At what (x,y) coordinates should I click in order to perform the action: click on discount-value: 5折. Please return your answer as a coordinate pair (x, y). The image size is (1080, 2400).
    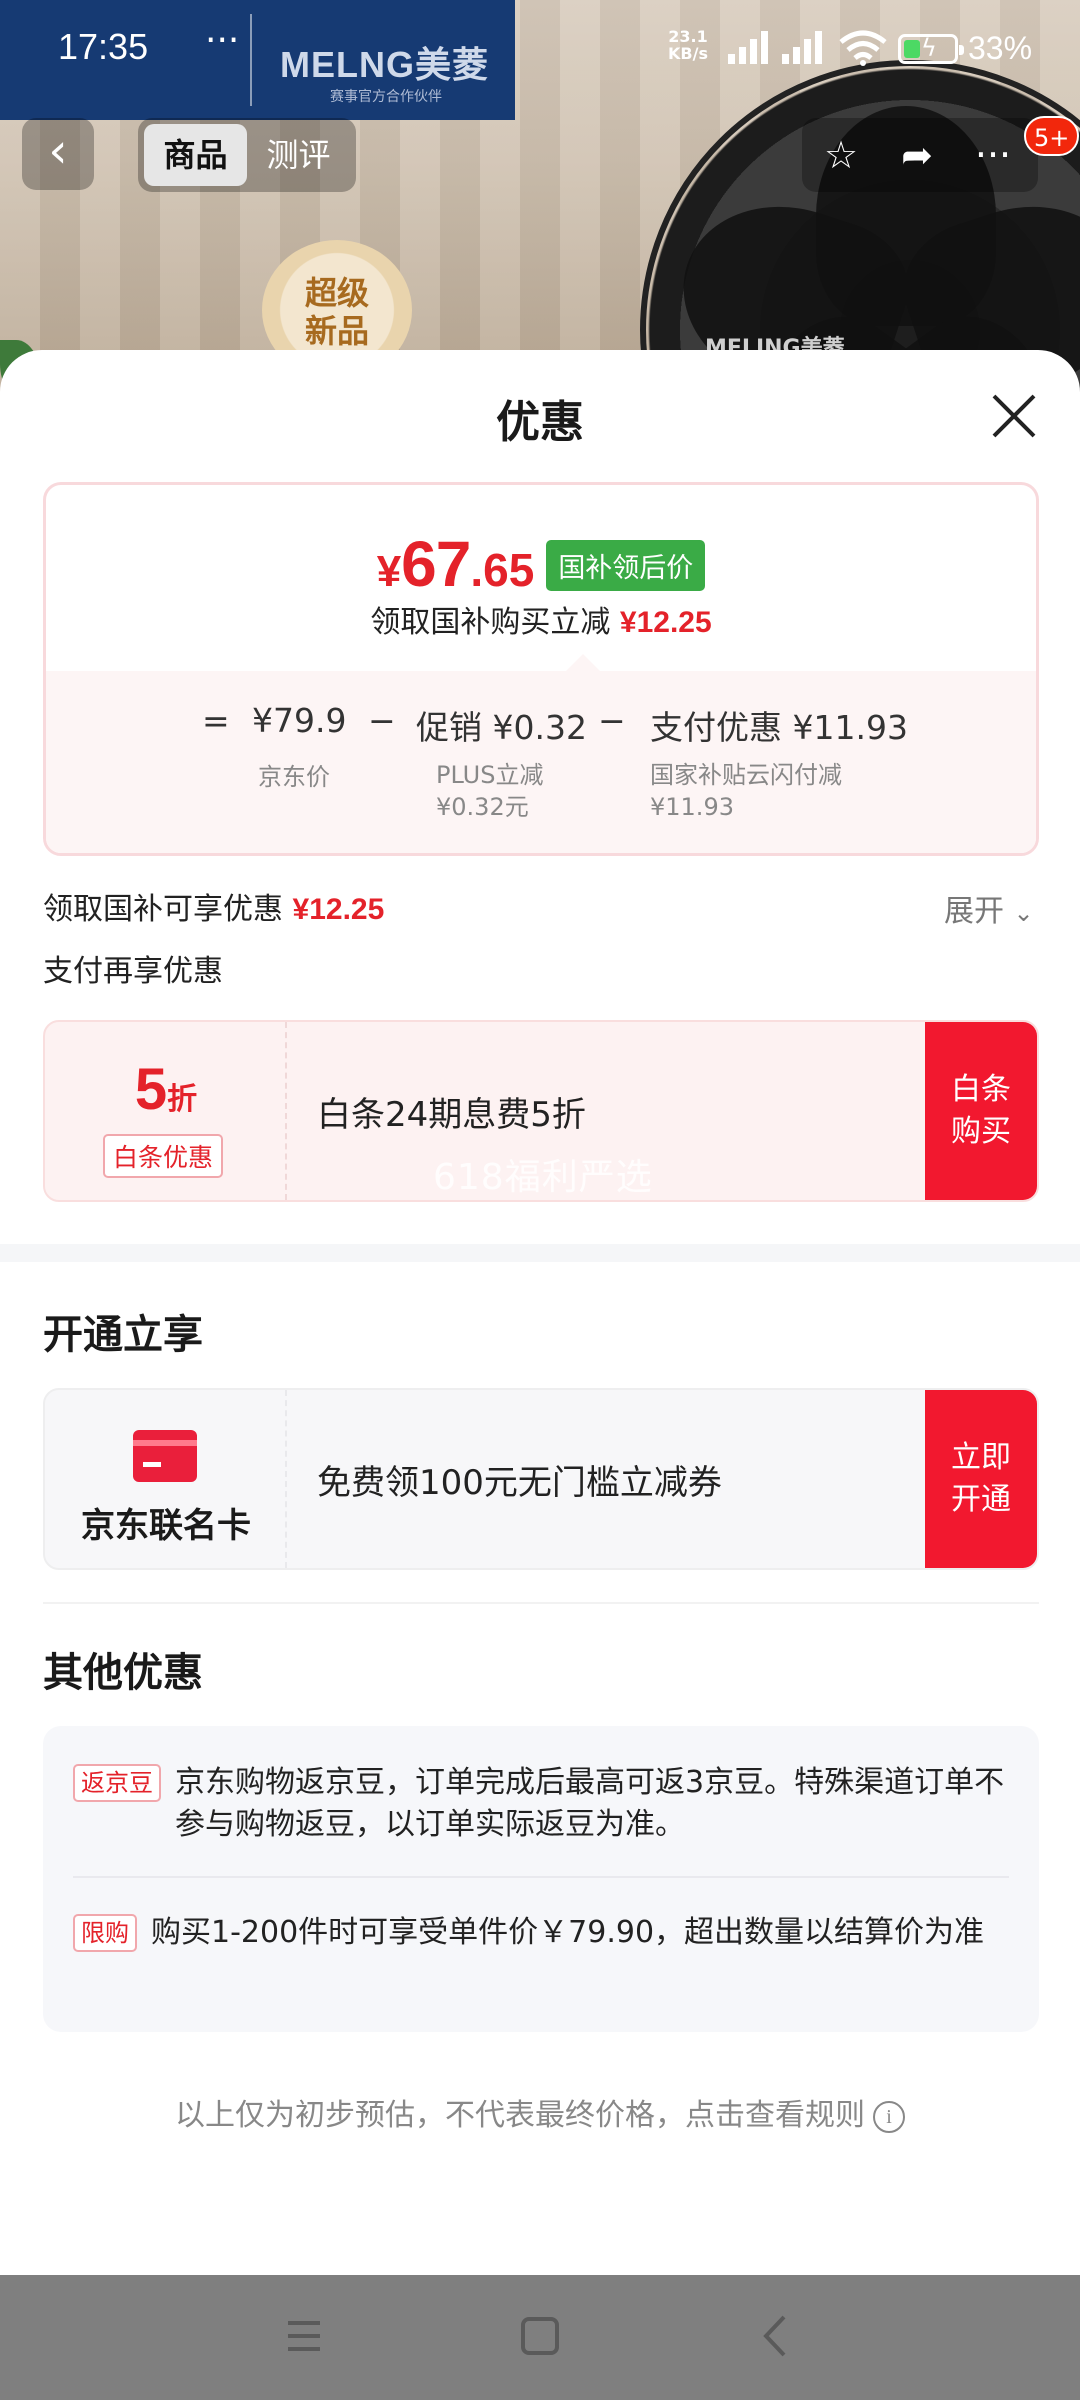
    Looking at the image, I should click on (166, 1089).